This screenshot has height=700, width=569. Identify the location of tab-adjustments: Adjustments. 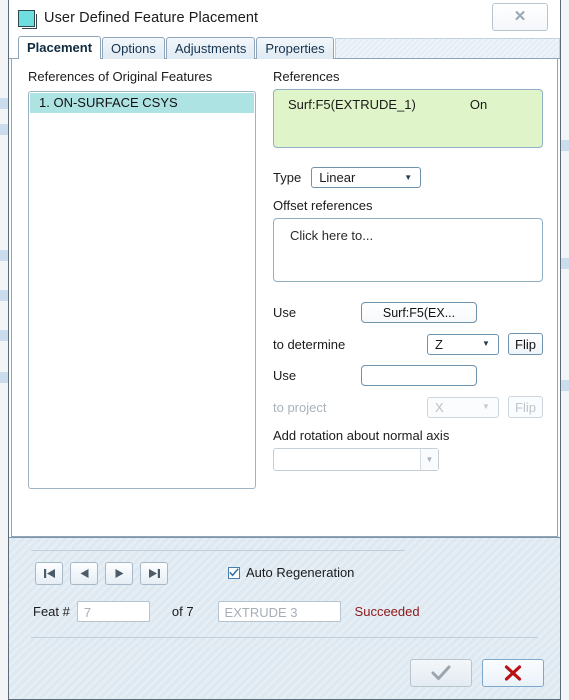
(210, 48).